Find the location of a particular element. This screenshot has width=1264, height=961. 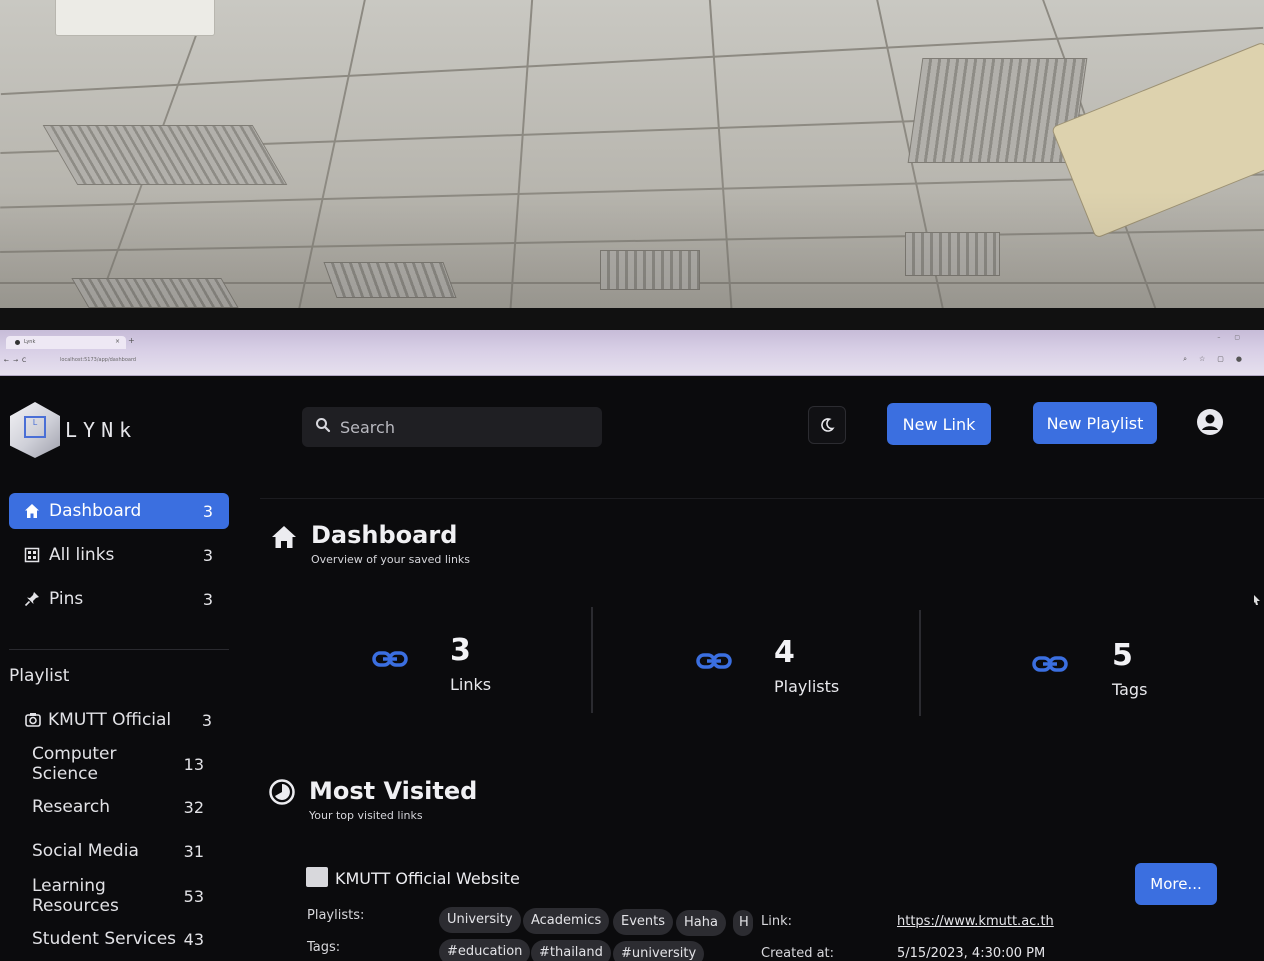

stat-value: 5 is located at coordinates (1122, 655).